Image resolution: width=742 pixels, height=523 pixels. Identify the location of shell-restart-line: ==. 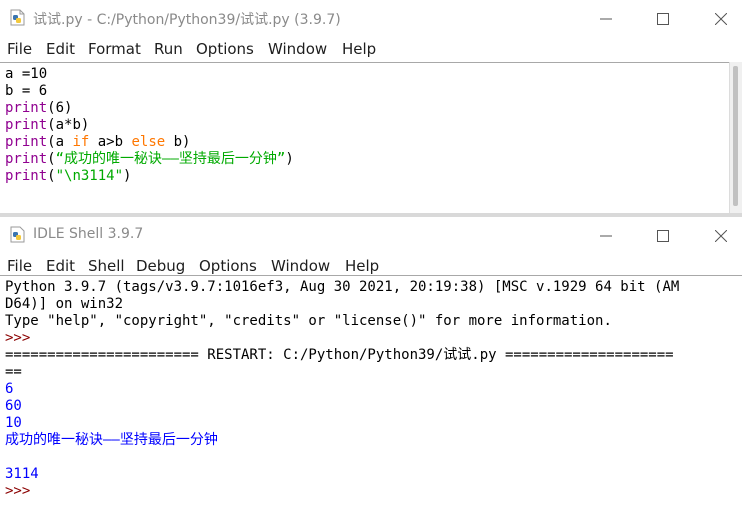
(13, 372).